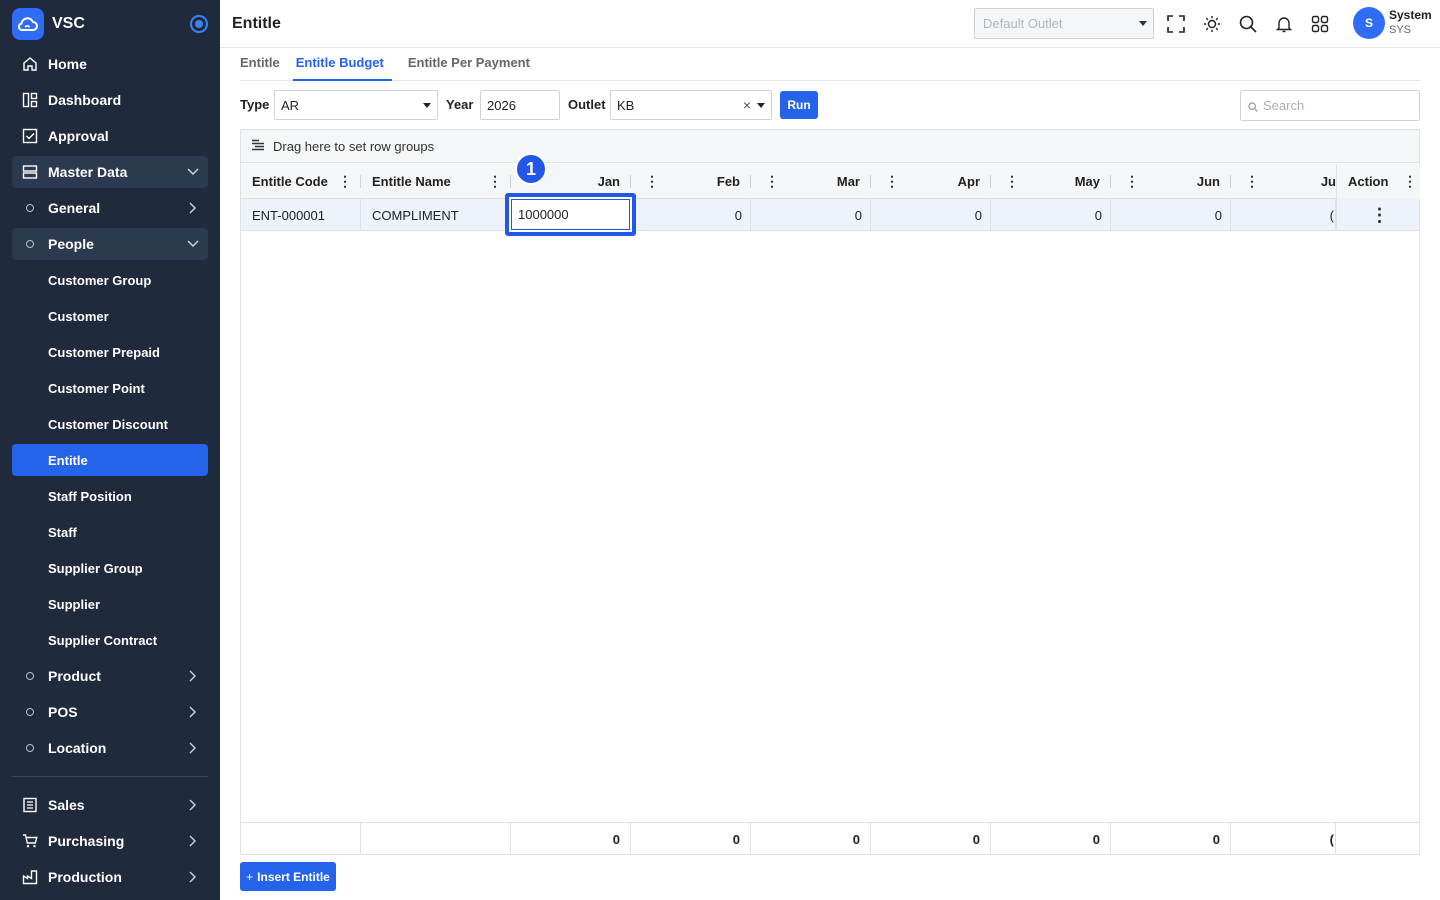 The width and height of the screenshot is (1440, 900). What do you see at coordinates (1400, 30) in the screenshot?
I see `user-code: SYS` at bounding box center [1400, 30].